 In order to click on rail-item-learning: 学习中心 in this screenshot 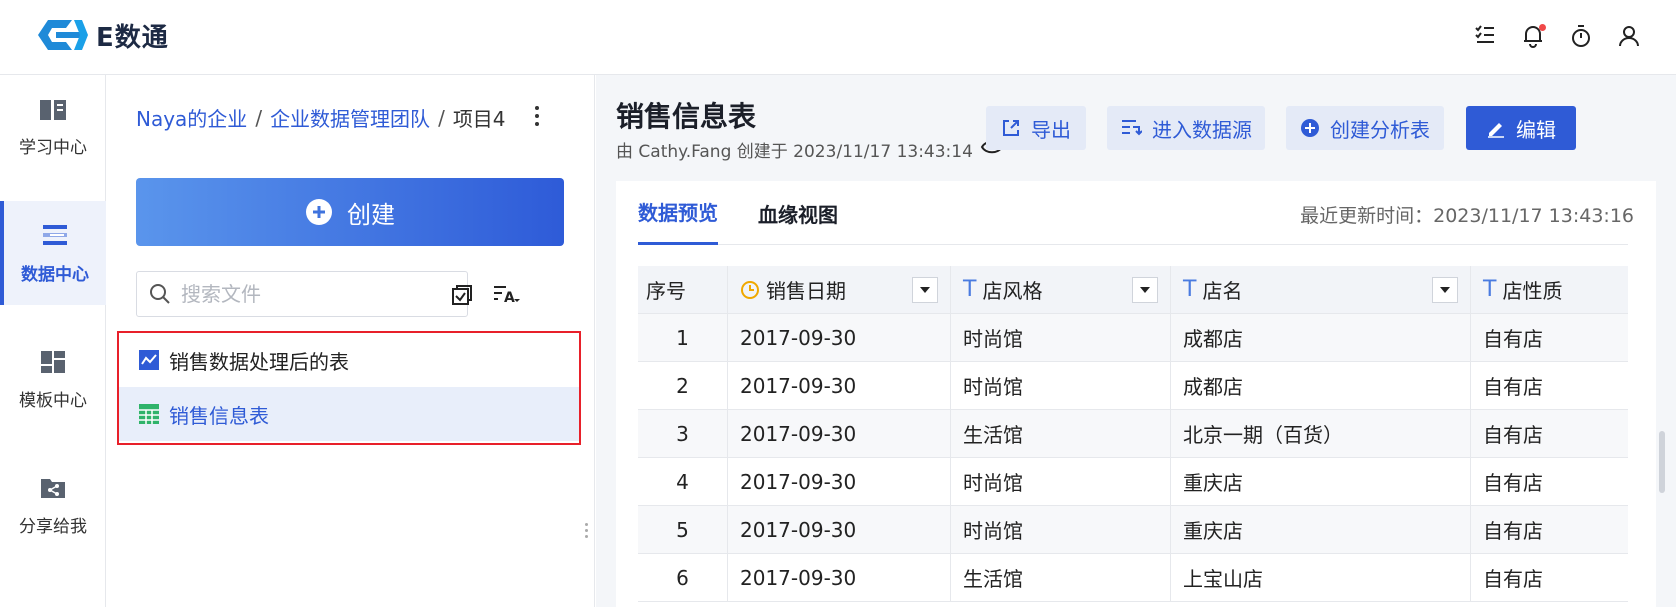, I will do `click(53, 127)`.